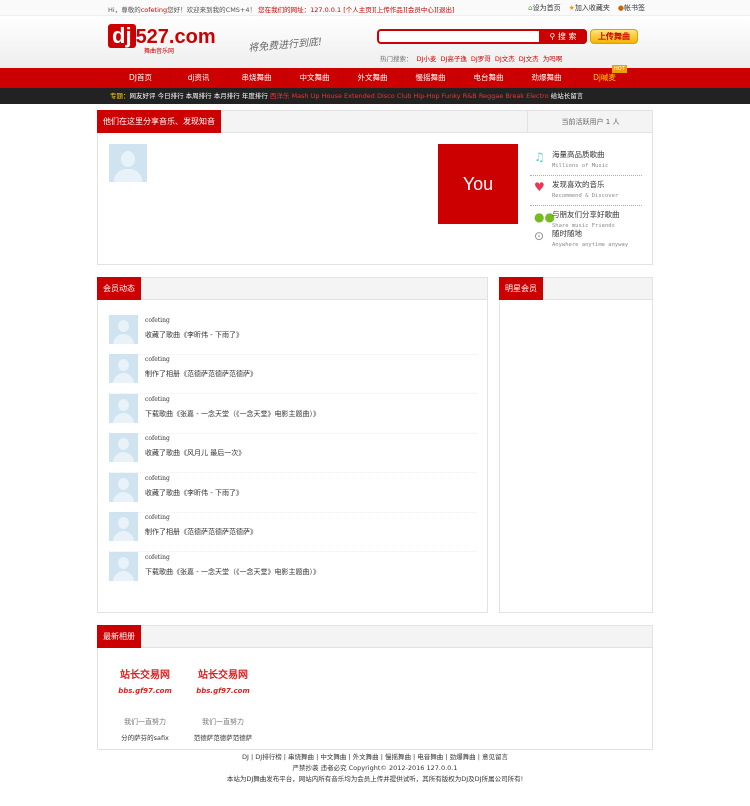 The width and height of the screenshot is (750, 806). I want to click on guestbook-link: 给站长留言, so click(567, 96).